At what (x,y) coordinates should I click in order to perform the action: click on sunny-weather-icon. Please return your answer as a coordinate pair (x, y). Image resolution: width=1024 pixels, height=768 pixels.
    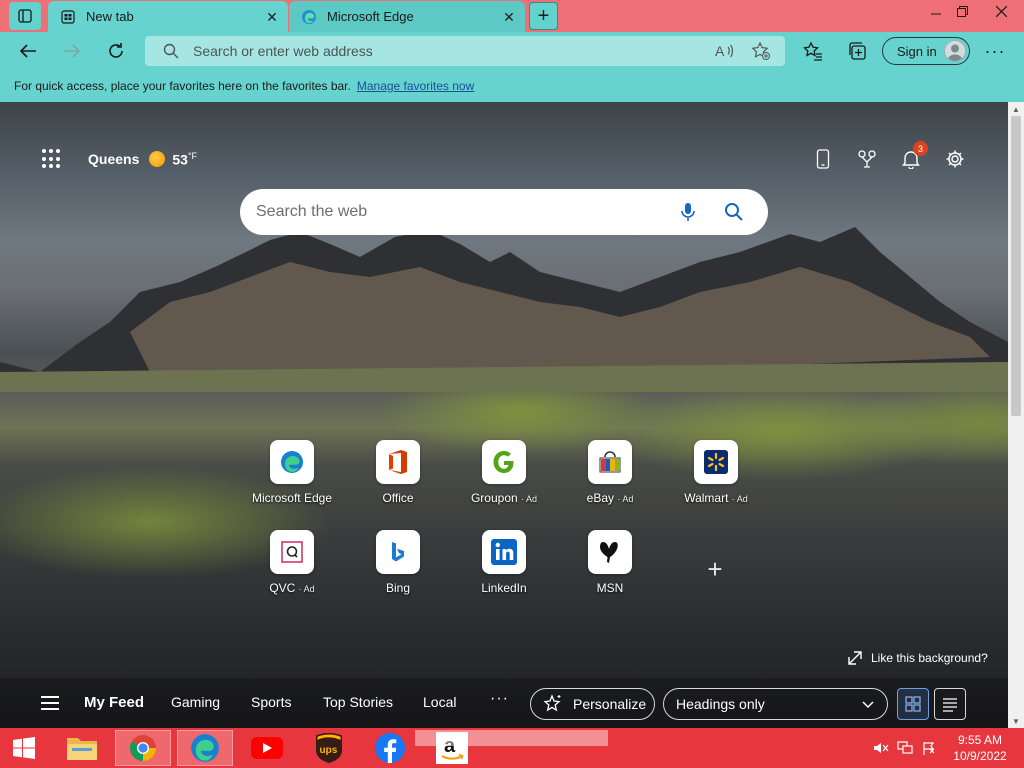
    Looking at the image, I should click on (157, 159).